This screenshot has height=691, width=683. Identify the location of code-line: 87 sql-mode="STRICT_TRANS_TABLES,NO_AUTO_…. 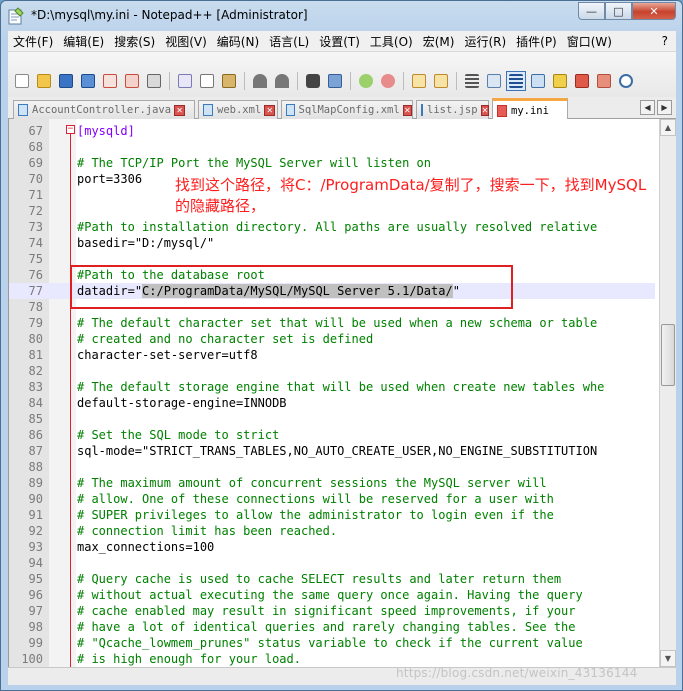
(332, 451).